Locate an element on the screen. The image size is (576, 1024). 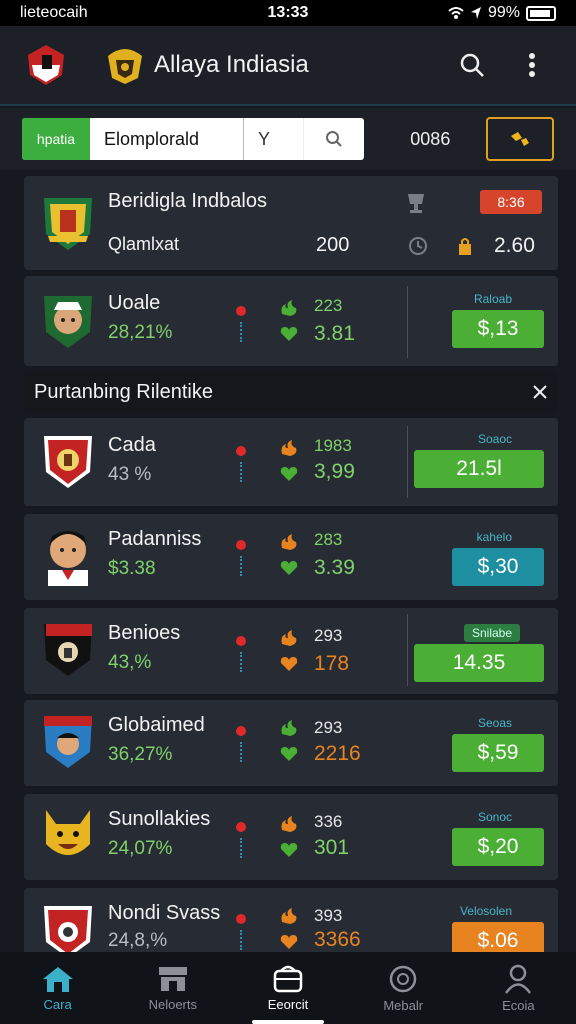
top-match-card: Uoale 28,21% 223 3.81 Raloab $,13 is located at coordinates (291, 321).